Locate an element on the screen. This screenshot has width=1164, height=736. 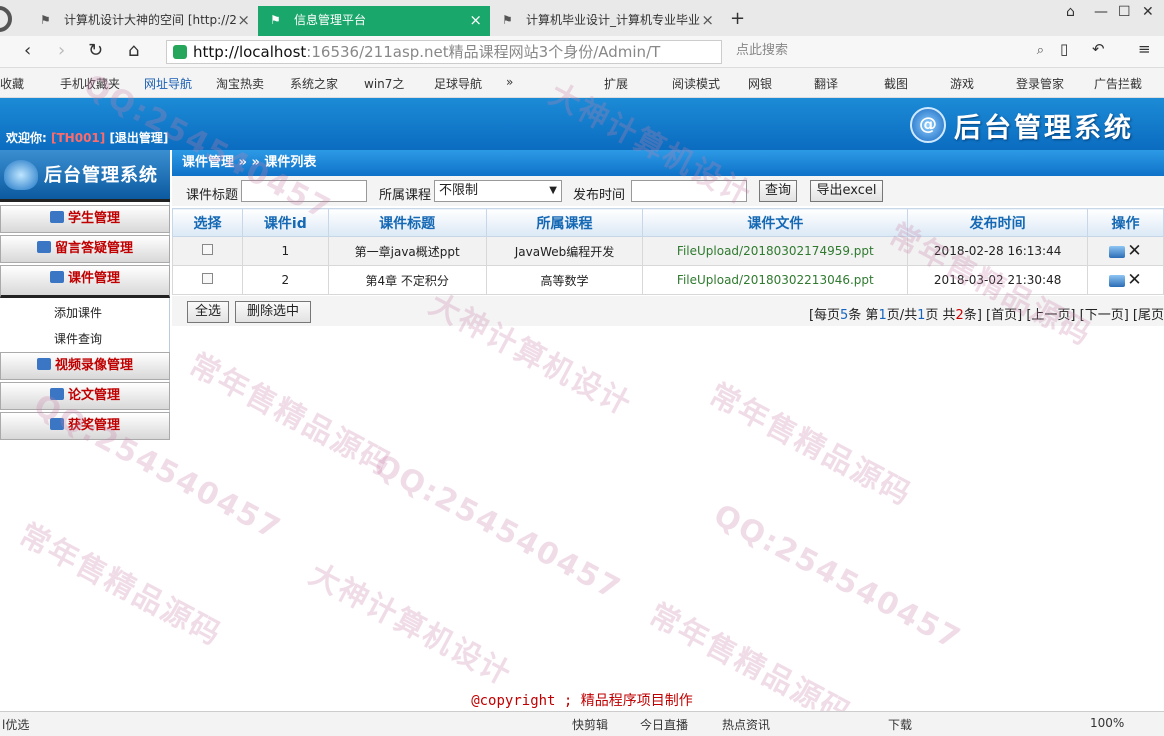
octopus-logo-icon is located at coordinates (21, 175).